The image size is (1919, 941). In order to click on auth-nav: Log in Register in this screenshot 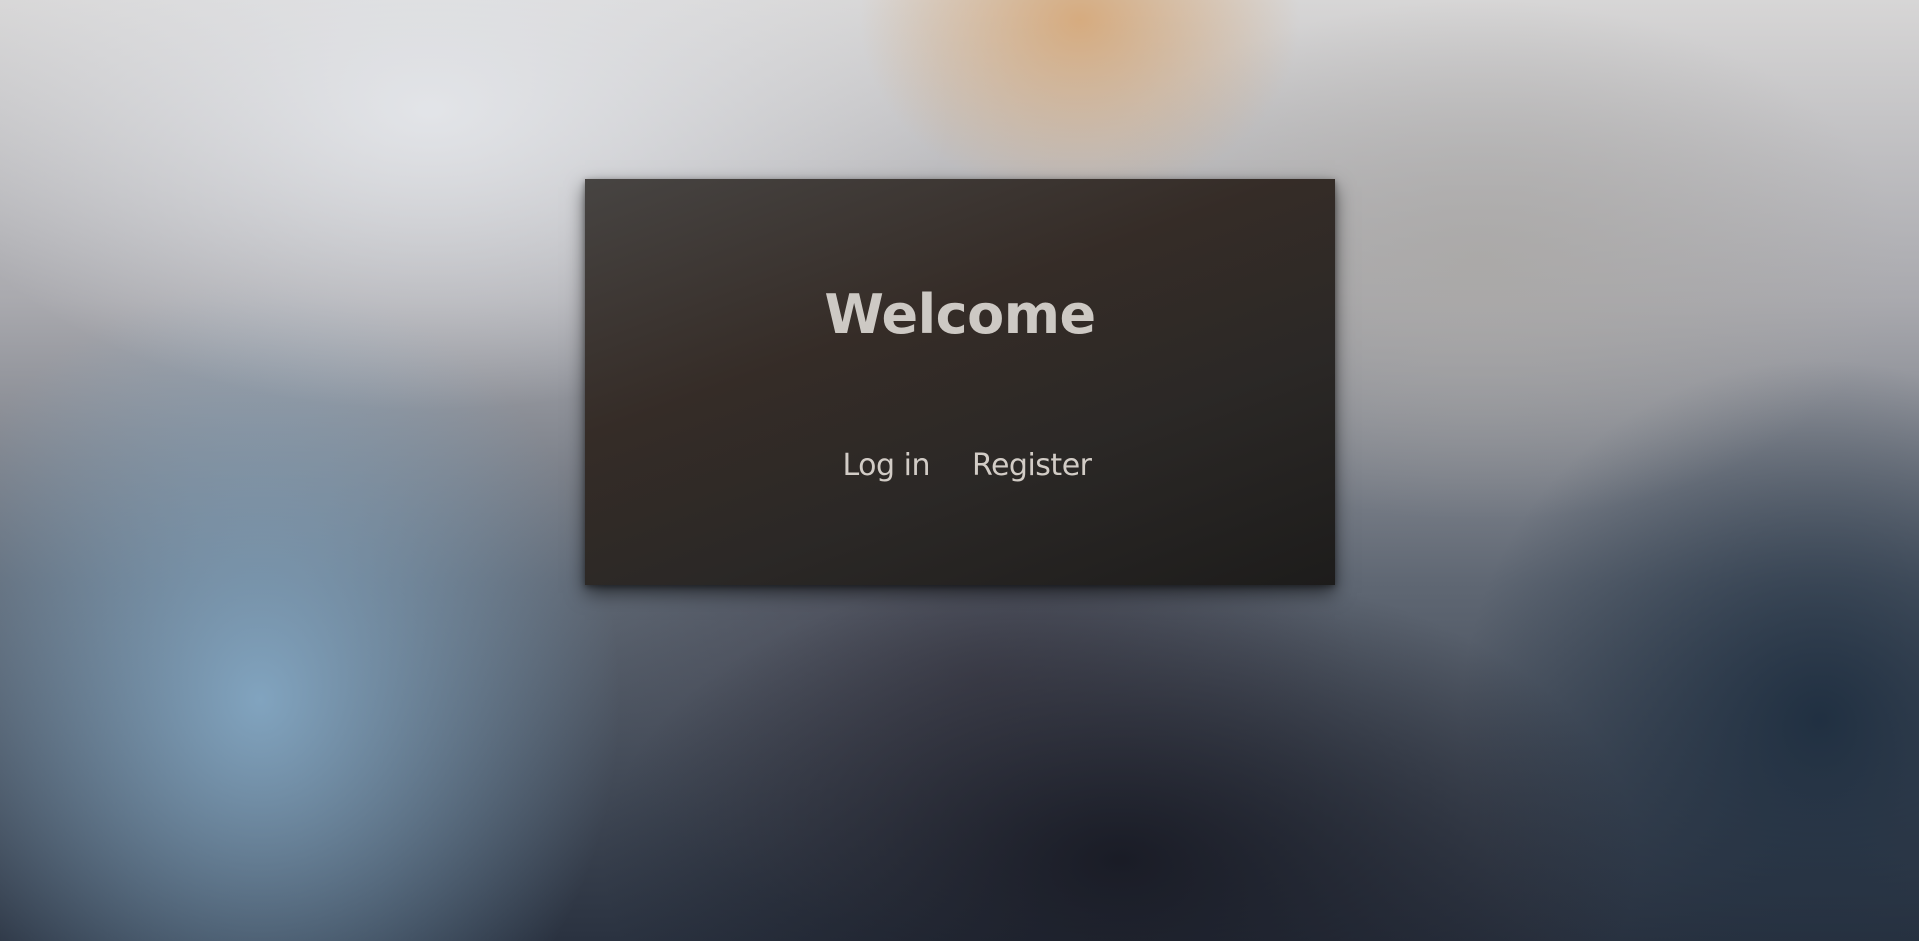, I will do `click(960, 466)`.